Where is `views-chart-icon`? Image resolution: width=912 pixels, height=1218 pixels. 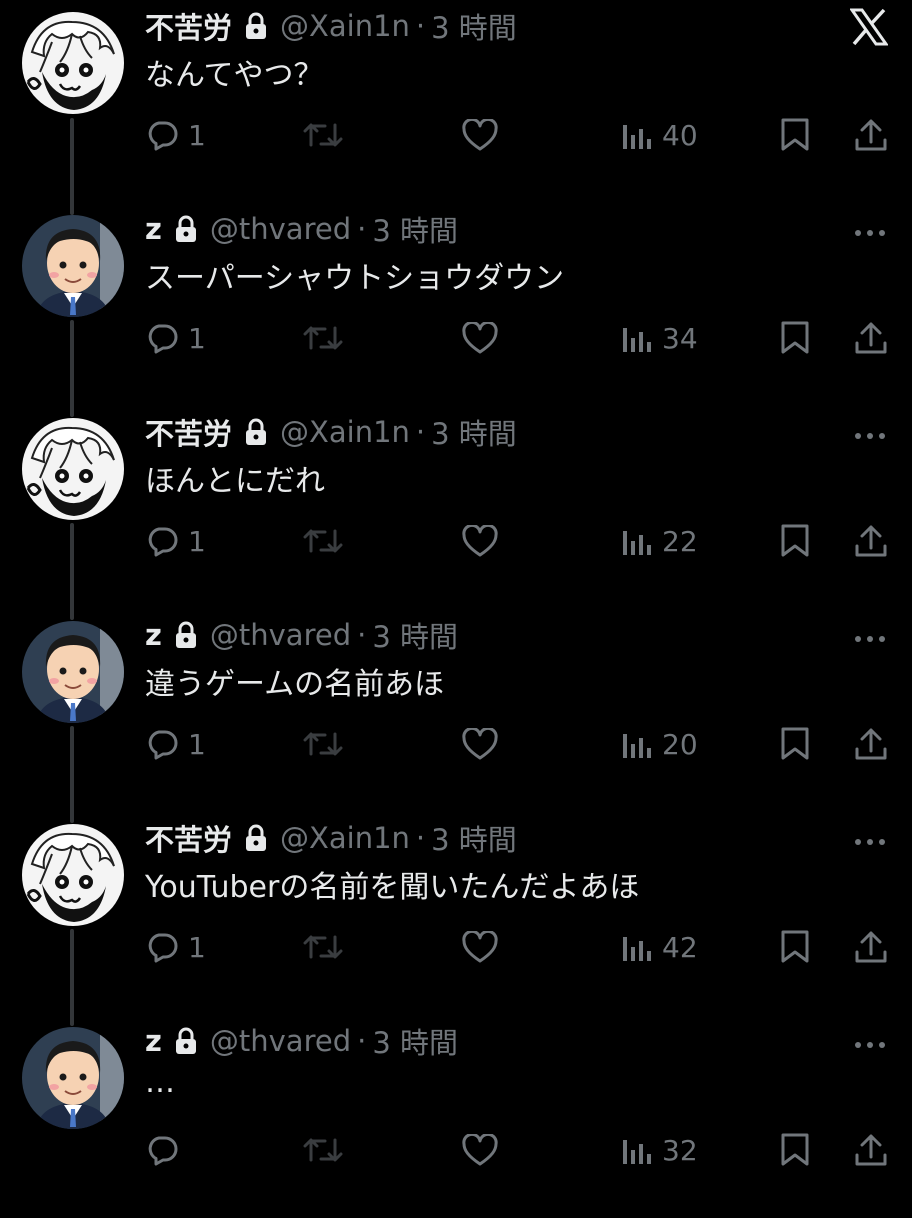
views-chart-icon is located at coordinates (637, 949).